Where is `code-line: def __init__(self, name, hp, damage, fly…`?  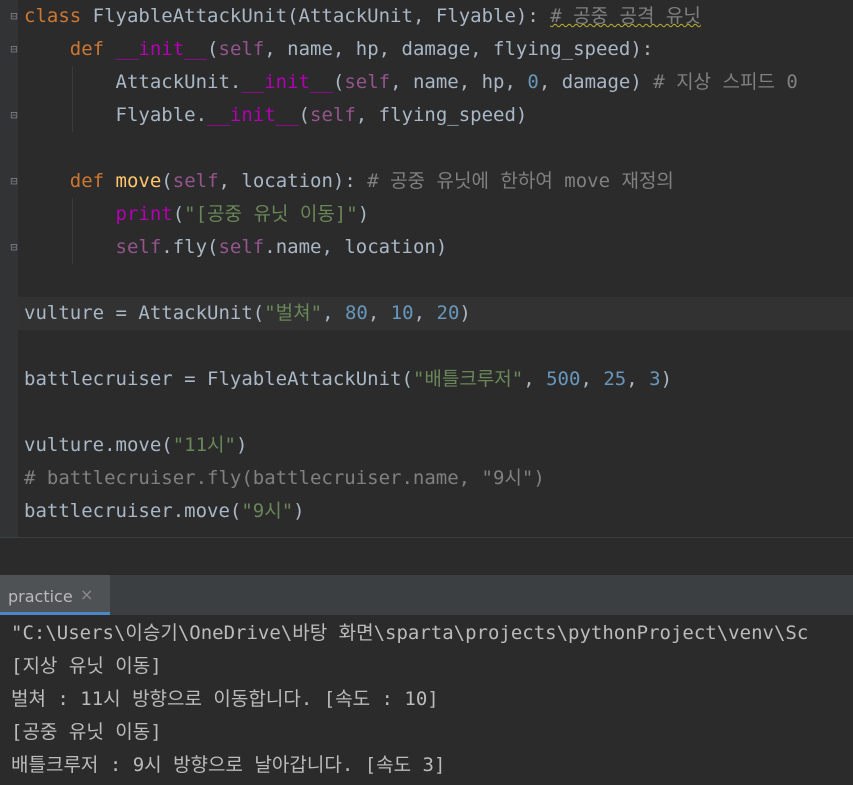
code-line: def __init__(self, name, hp, damage, fly… is located at coordinates (438, 49).